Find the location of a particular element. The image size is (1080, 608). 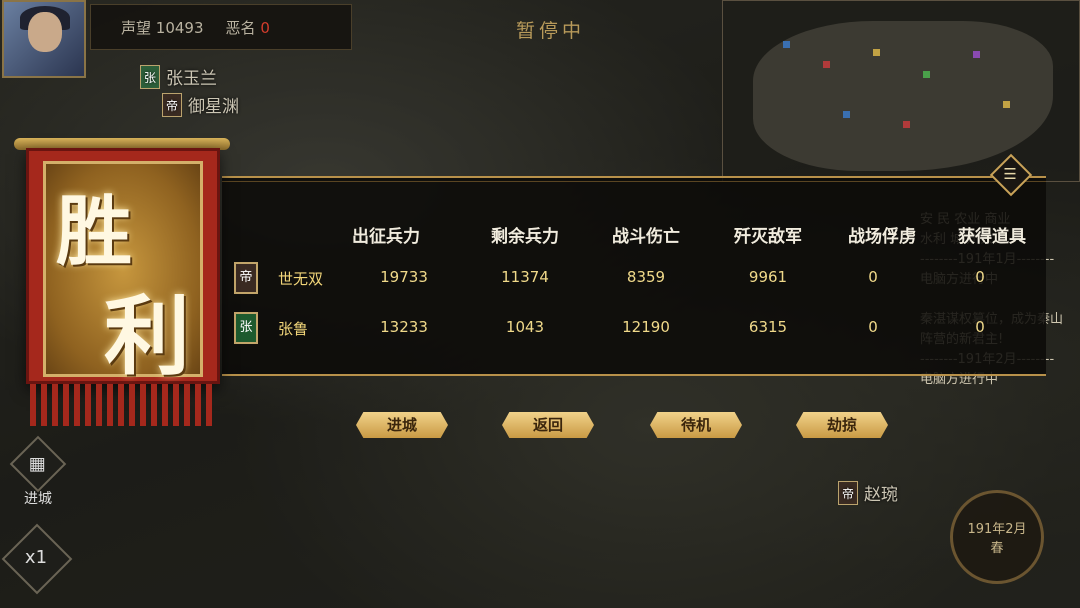

troops-sent-value: 13233 is located at coordinates (404, 327).